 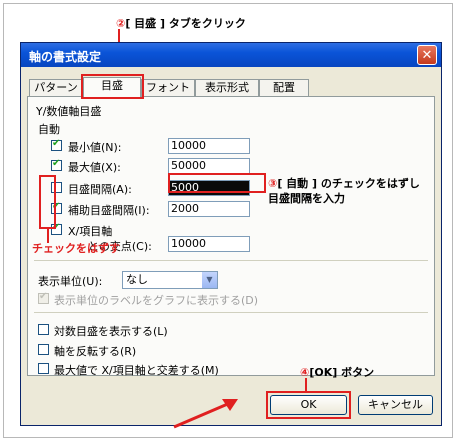 I want to click on annotation-step4-line, so click(x=306, y=384).